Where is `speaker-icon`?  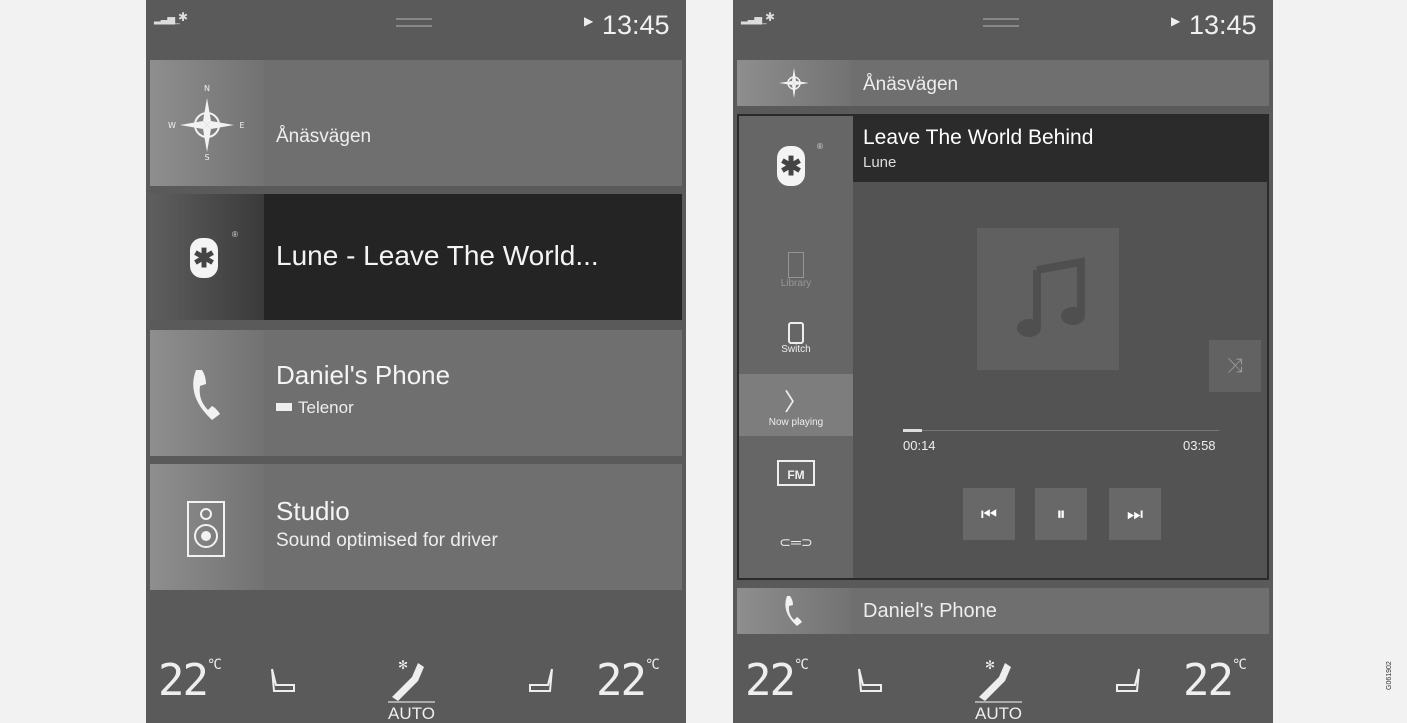 speaker-icon is located at coordinates (207, 527).